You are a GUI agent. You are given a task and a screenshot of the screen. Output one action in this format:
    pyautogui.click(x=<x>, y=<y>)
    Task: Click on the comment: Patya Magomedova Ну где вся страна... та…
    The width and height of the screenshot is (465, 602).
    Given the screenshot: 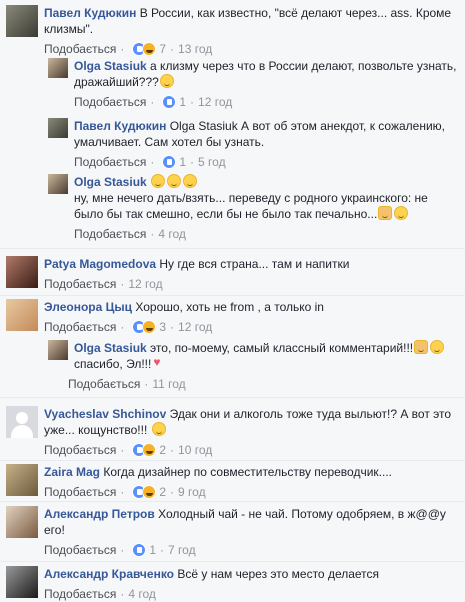 What is the action you would take?
    pyautogui.click(x=233, y=274)
    